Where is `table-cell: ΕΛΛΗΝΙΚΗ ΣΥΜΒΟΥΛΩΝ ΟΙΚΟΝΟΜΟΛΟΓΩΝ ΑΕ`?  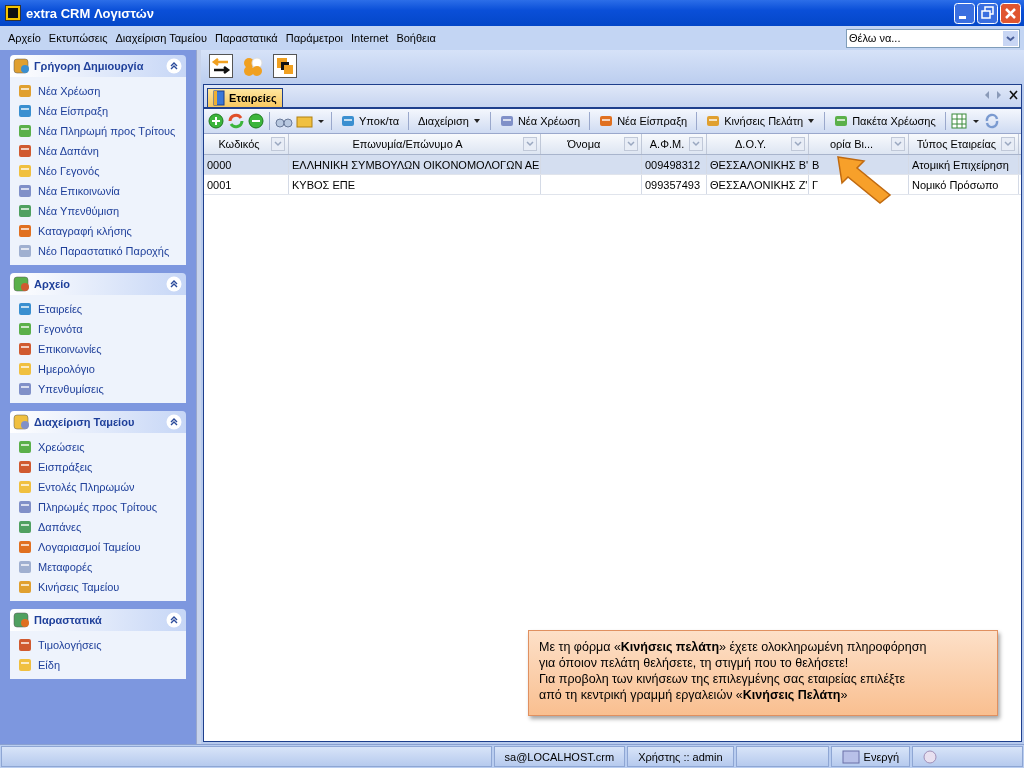
table-cell: ΕΛΛΗΝΙΚΗ ΣΥΜΒΟΥΛΩΝ ΟΙΚΟΝΟΜΟΛΟΓΩΝ ΑΕ is located at coordinates (416, 164).